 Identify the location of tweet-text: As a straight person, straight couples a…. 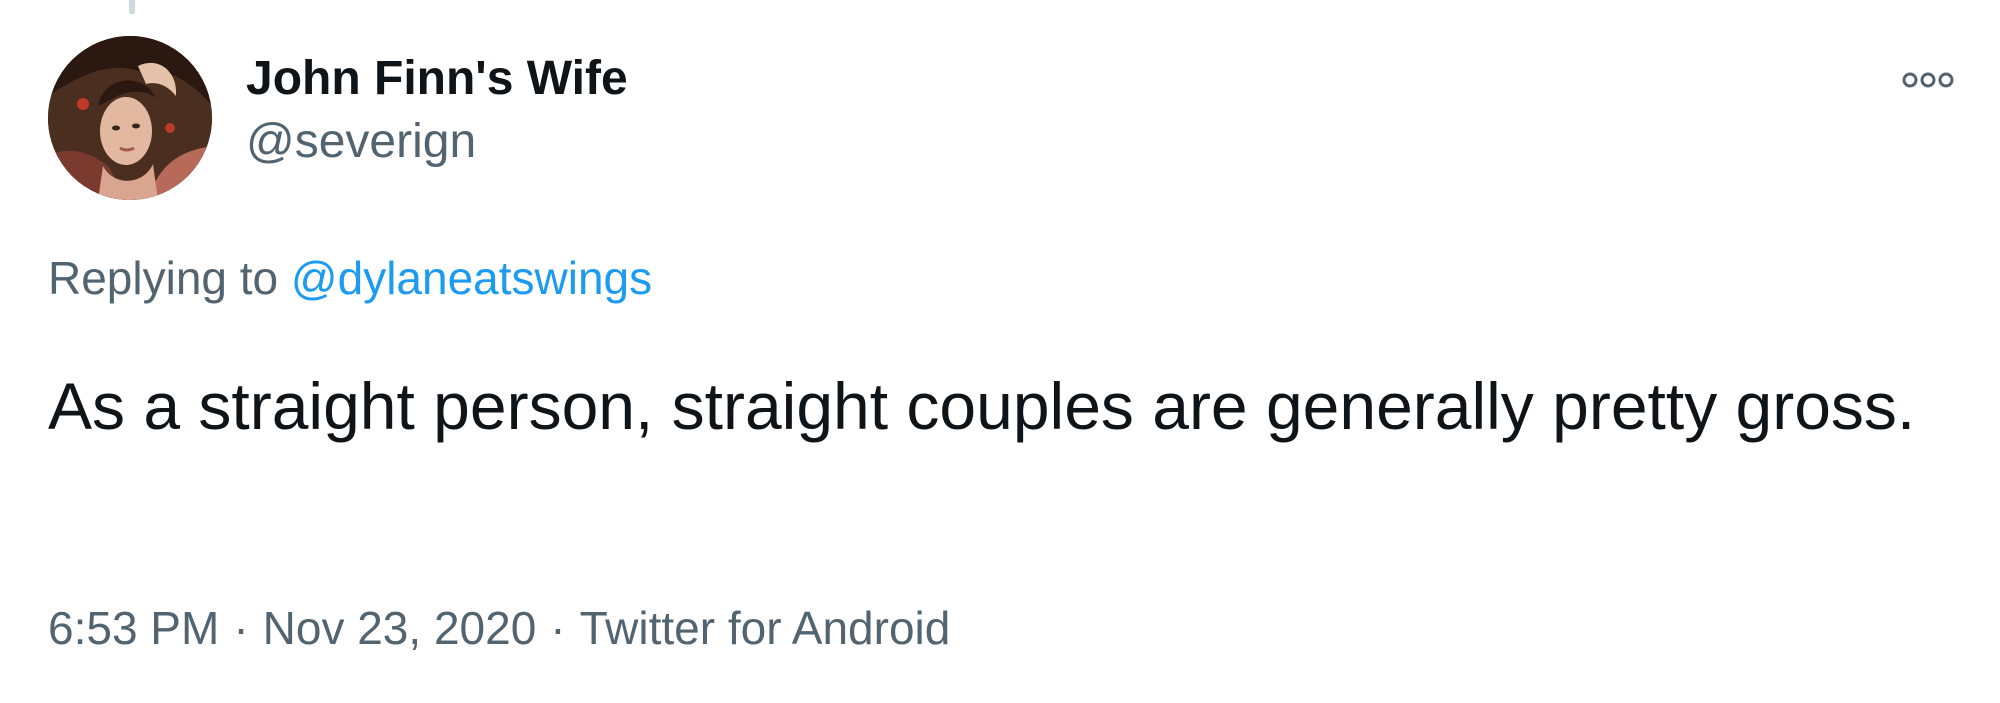
(982, 406).